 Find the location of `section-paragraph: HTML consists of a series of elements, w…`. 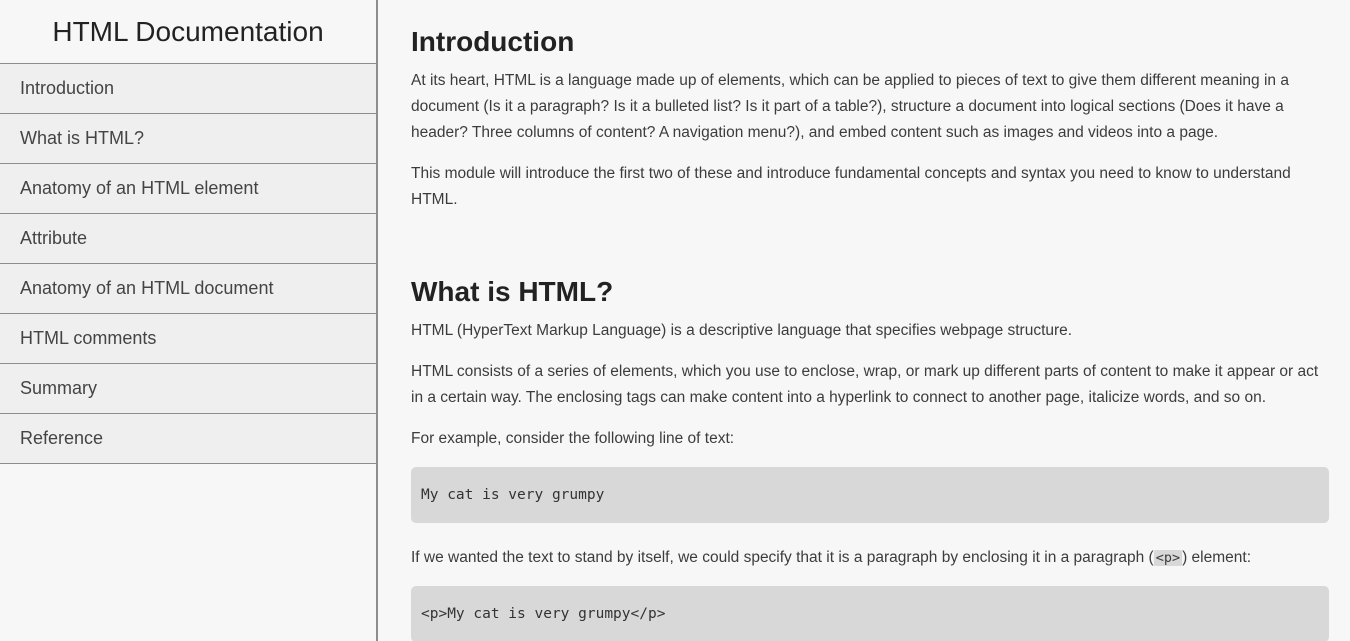

section-paragraph: HTML consists of a series of elements, w… is located at coordinates (865, 385).